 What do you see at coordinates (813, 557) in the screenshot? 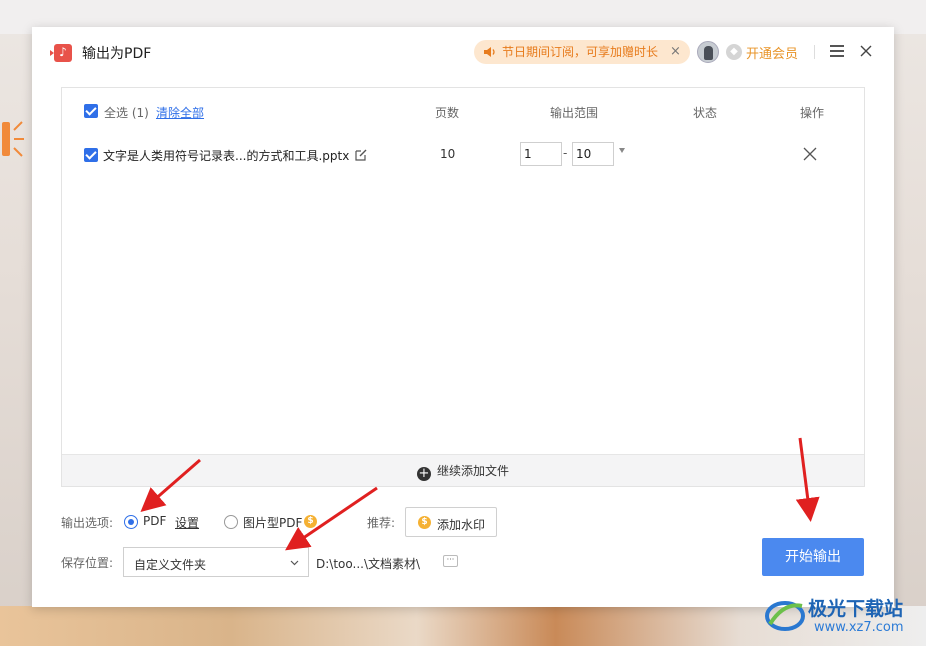
I see `start-export-button: 开始输出` at bounding box center [813, 557].